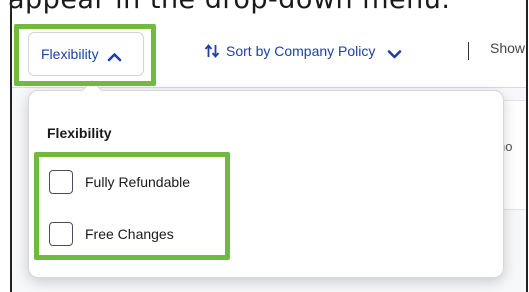 The image size is (529, 292). I want to click on highlight-box-options, so click(132, 206).